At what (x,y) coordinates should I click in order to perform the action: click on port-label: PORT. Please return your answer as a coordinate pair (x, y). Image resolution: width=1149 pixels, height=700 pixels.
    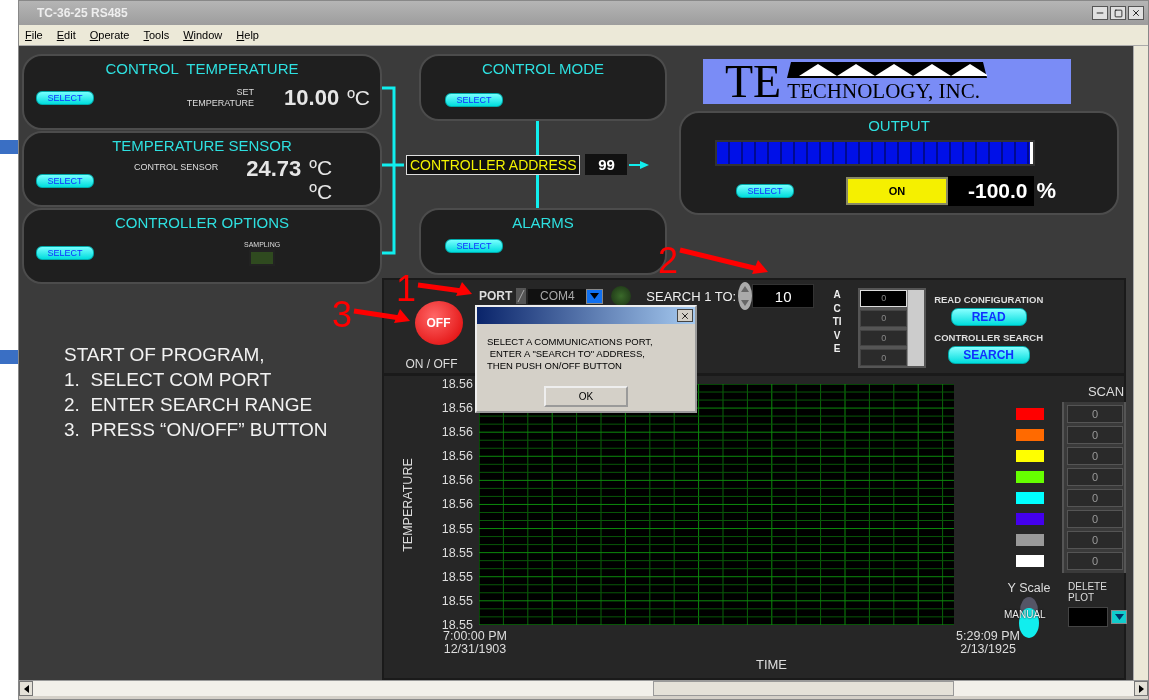
    Looking at the image, I should click on (496, 296).